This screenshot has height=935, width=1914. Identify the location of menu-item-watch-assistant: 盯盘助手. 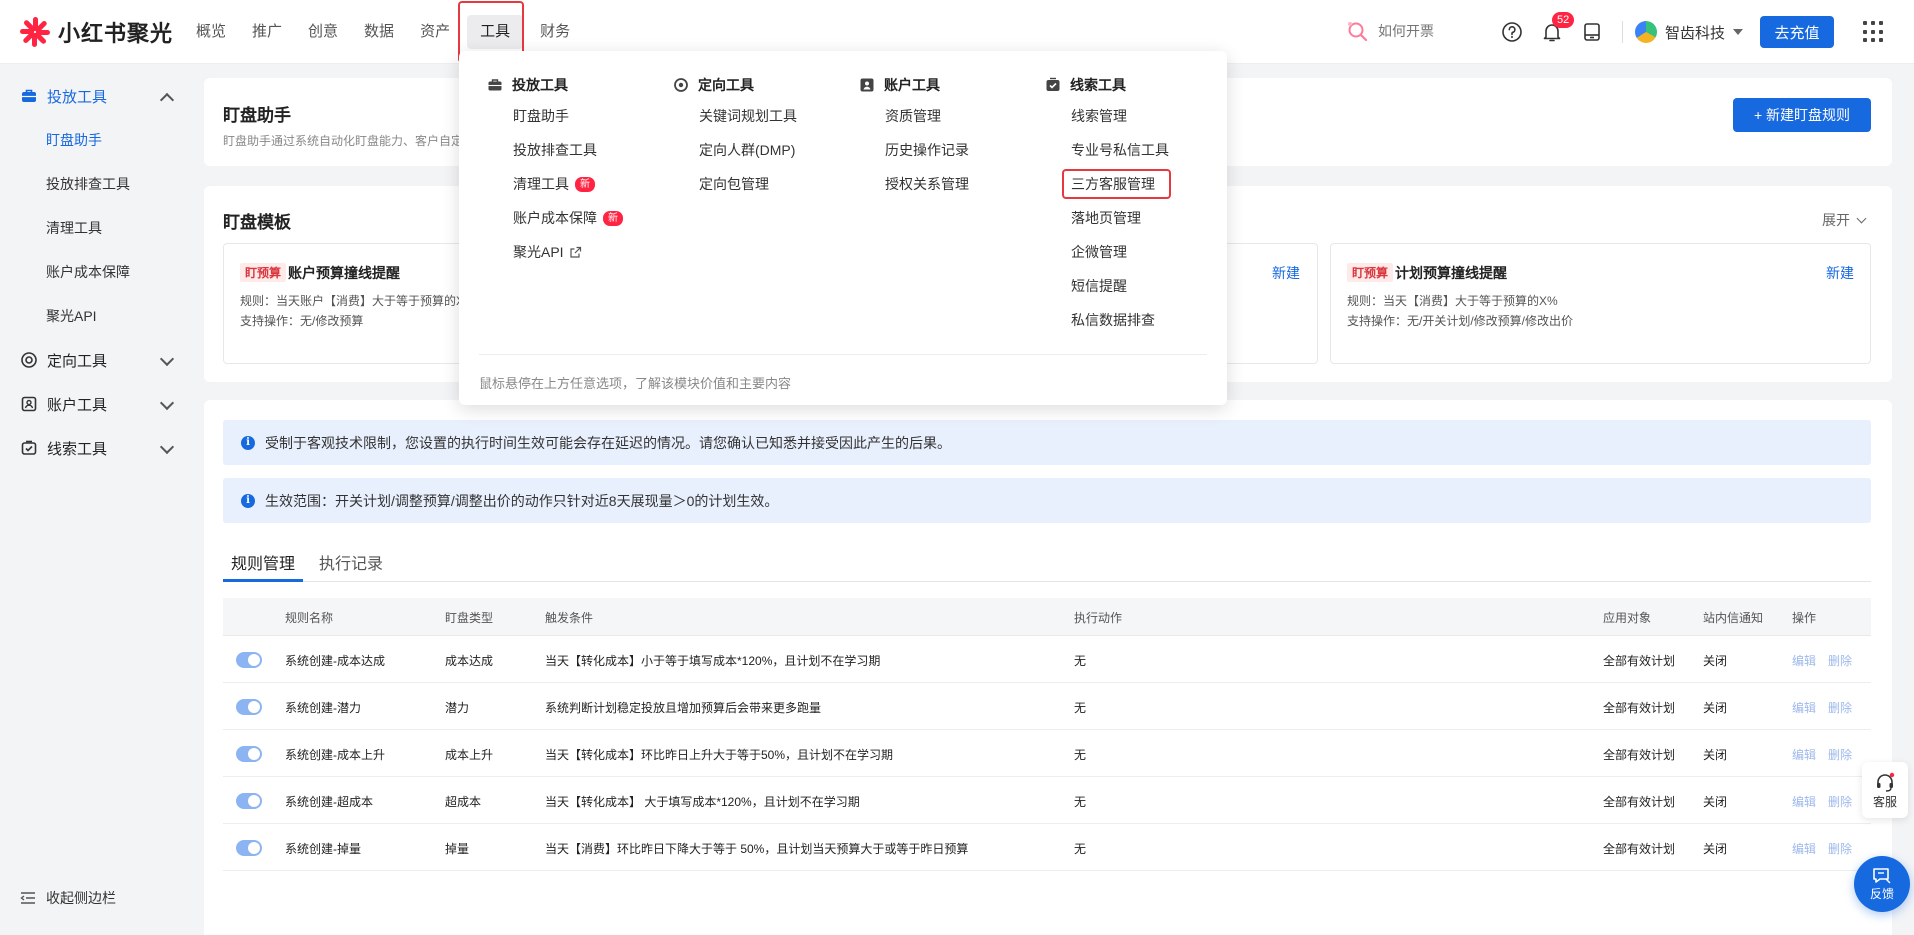
(555, 116).